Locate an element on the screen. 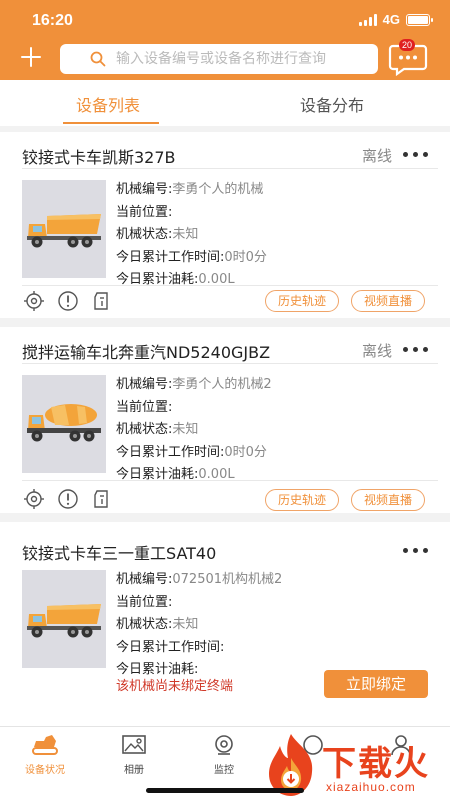 Image resolution: width=450 pixels, height=800 pixels. concrete-mixer-icon is located at coordinates (64, 423).